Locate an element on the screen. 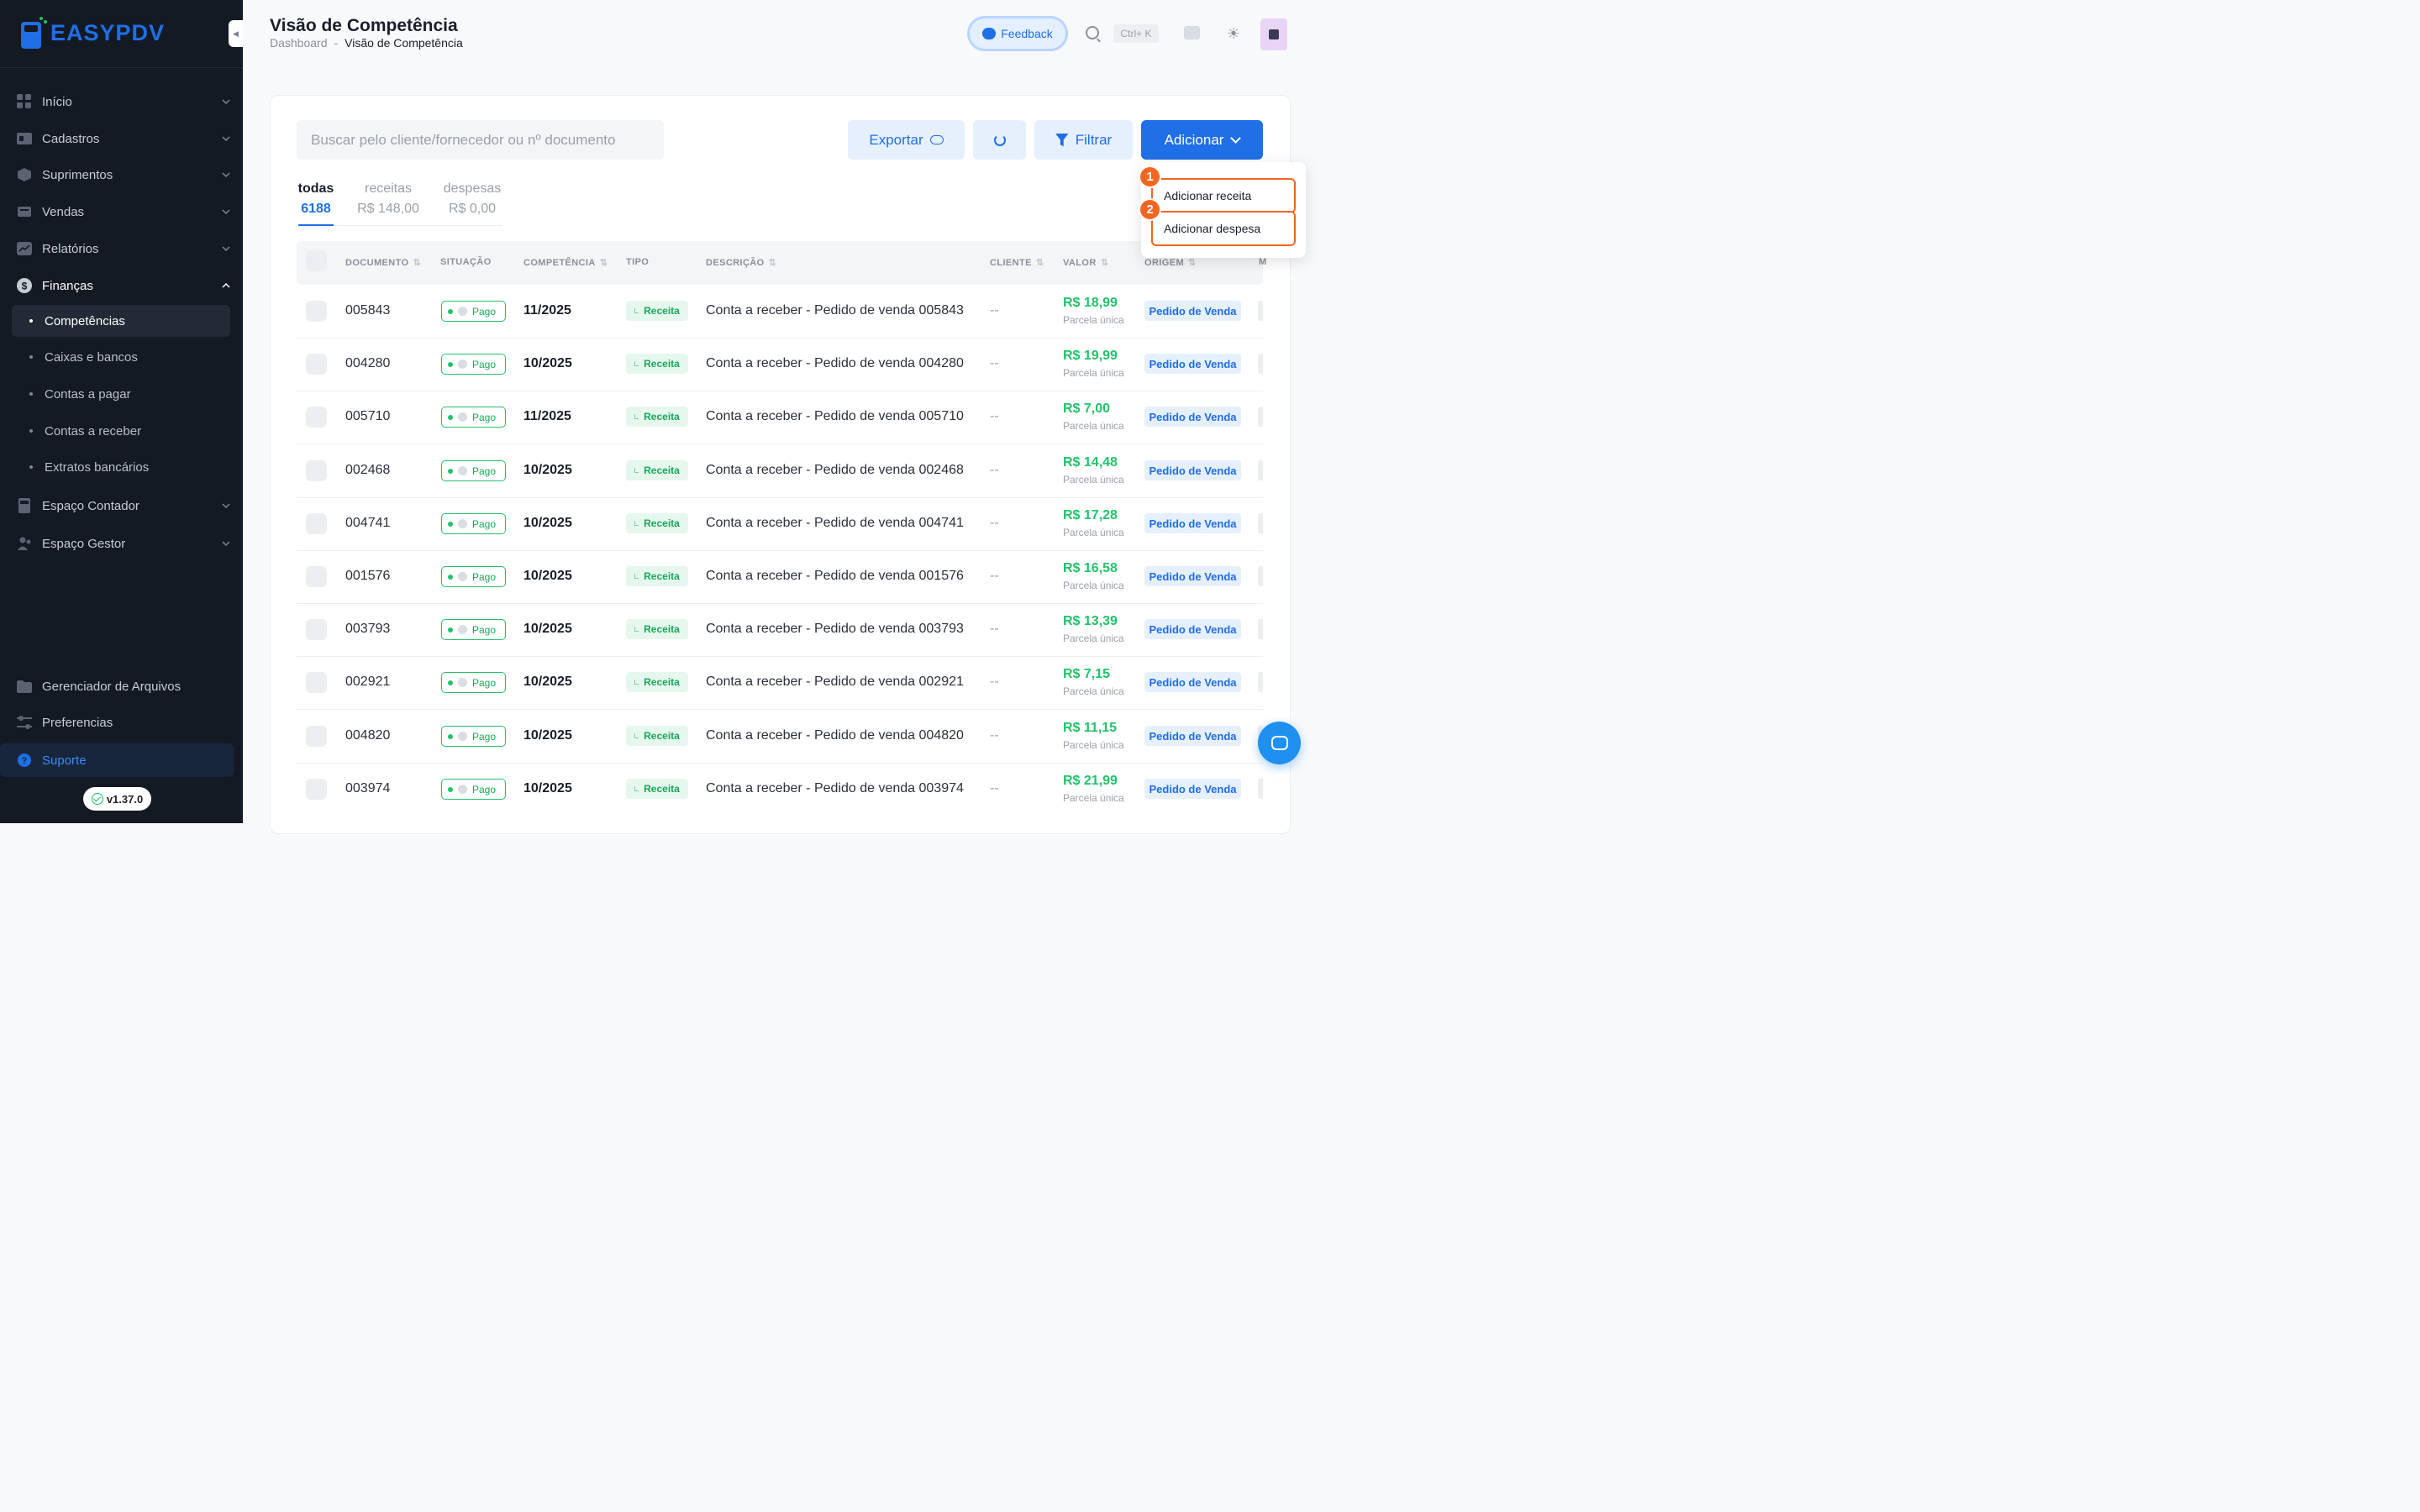 Image resolution: width=2420 pixels, height=1512 pixels. breadcrumb-current: Visão de Competência is located at coordinates (404, 43).